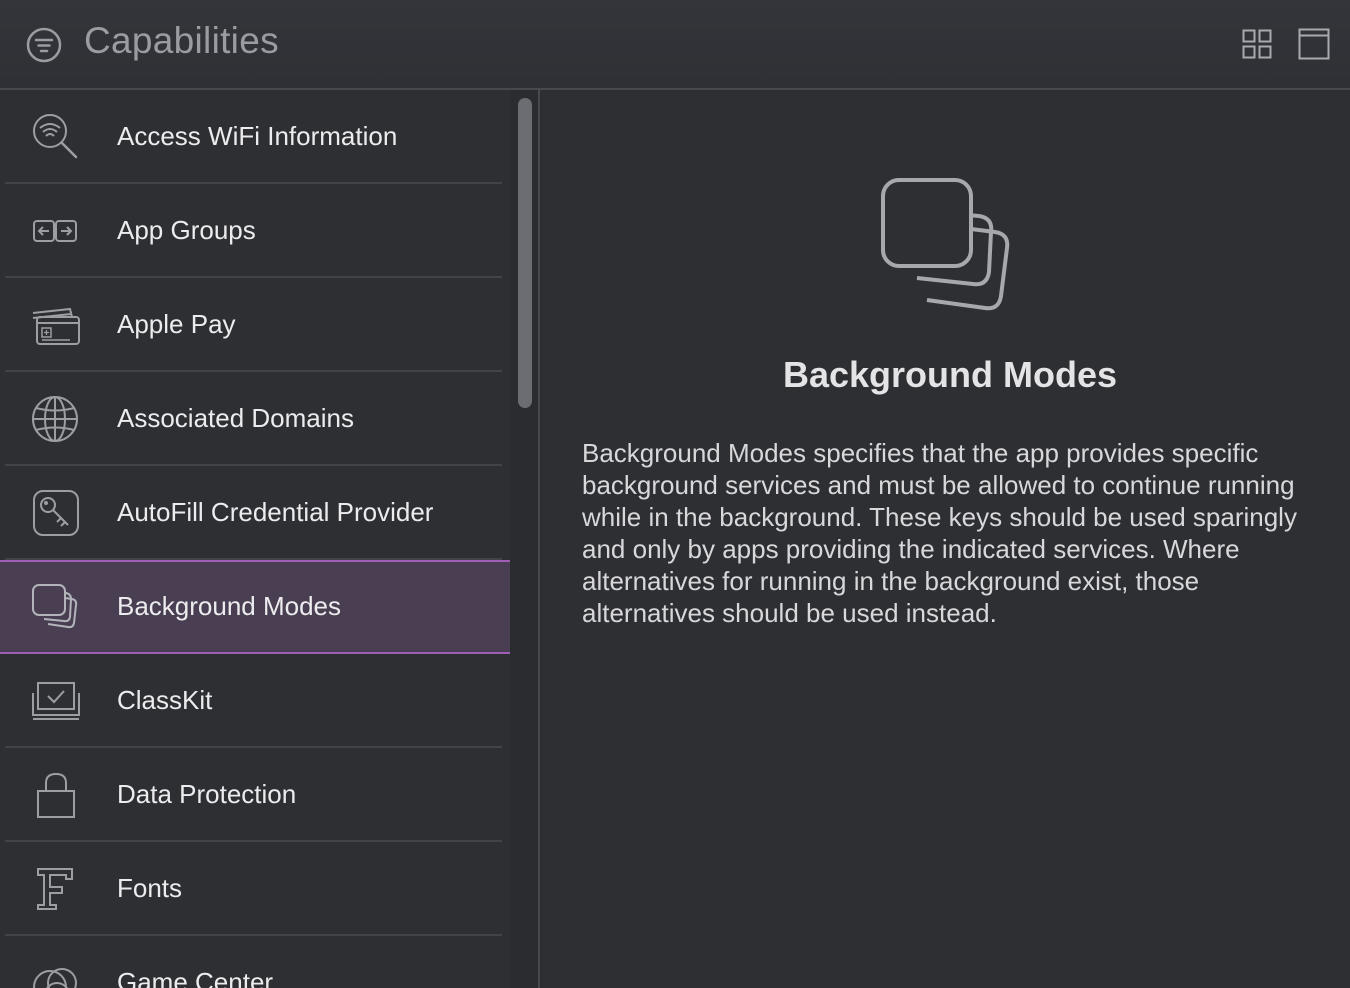 This screenshot has height=988, width=1350. Describe the element at coordinates (56, 137) in the screenshot. I see `wifi-search-icon` at that location.